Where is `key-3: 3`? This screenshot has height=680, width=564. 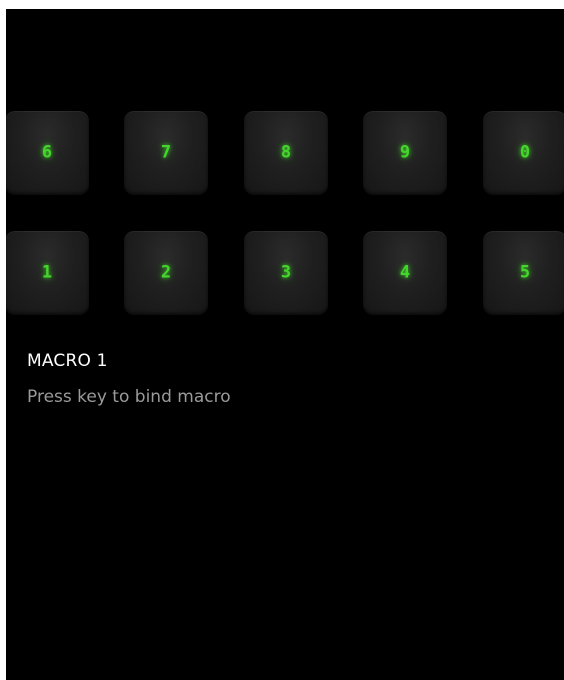 key-3: 3 is located at coordinates (286, 273).